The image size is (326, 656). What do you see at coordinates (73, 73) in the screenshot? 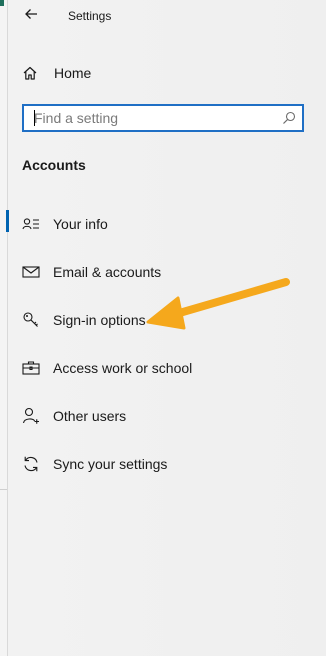
I see `home-label: Home` at bounding box center [73, 73].